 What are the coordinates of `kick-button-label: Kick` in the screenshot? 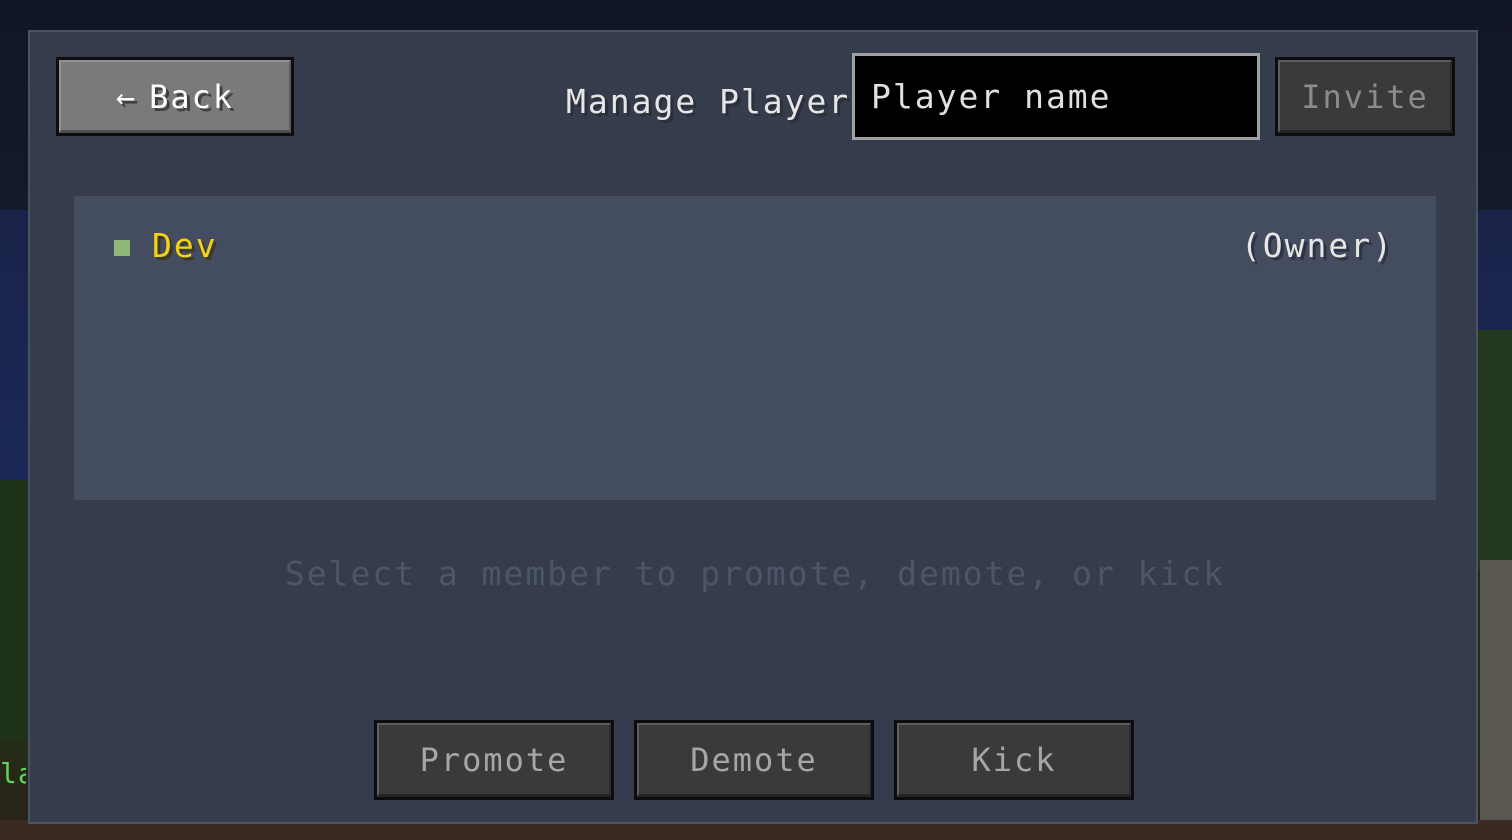 It's located at (1014, 760).